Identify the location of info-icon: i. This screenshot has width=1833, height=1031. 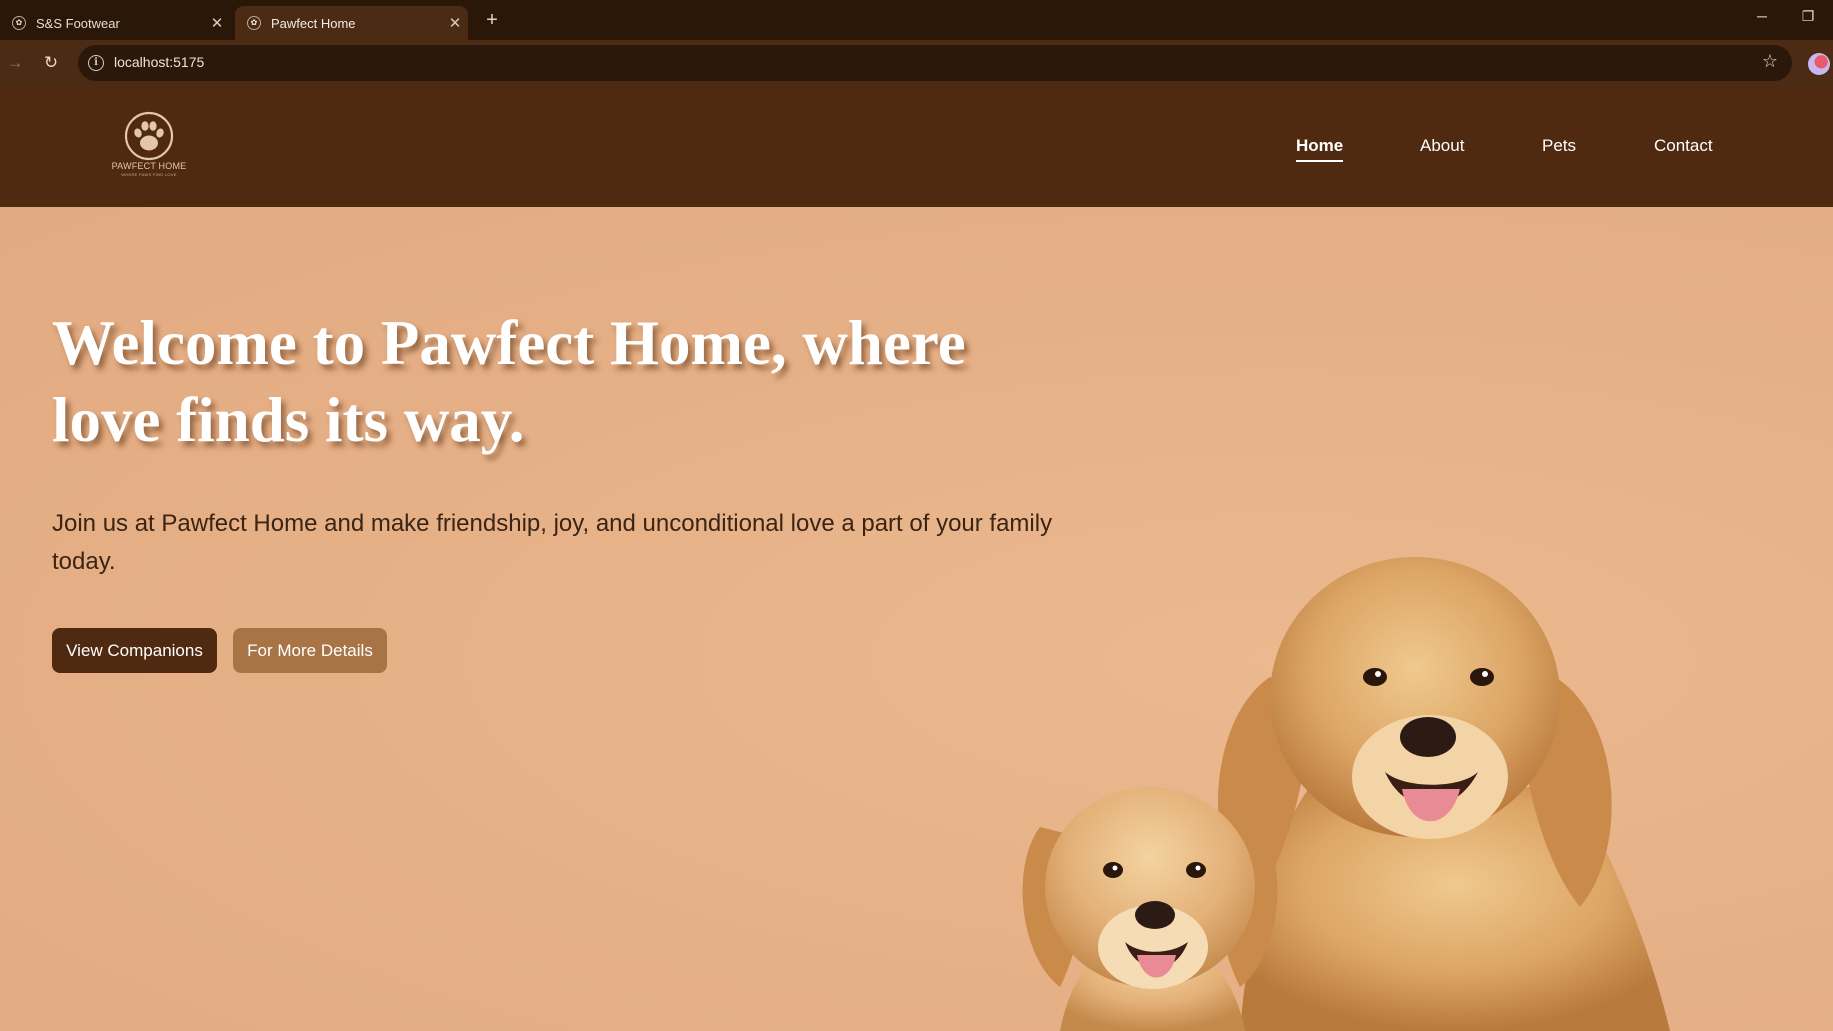
(96, 63).